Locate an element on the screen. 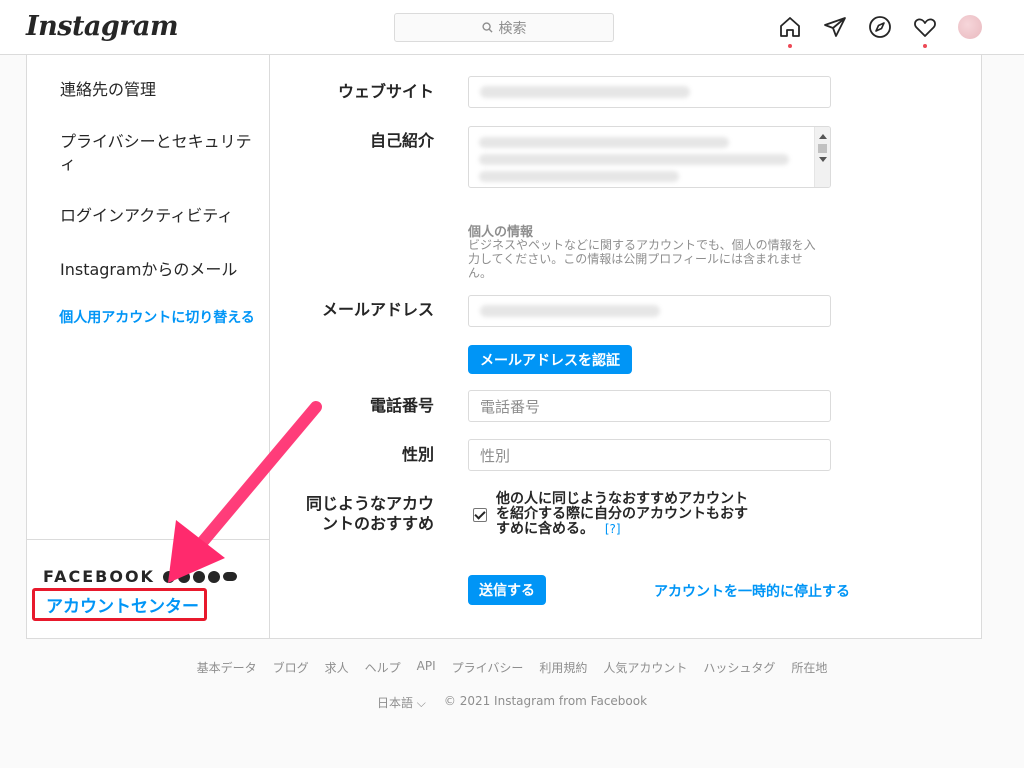 The height and width of the screenshot is (768, 1024). footer-link: ブログ is located at coordinates (291, 667).